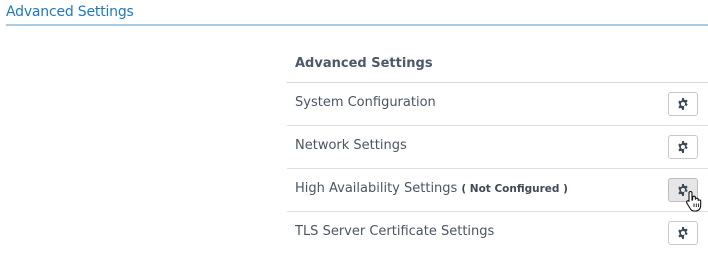 The height and width of the screenshot is (255, 708). I want to click on status-note-not-configured: ( Not Configured ), so click(514, 189).